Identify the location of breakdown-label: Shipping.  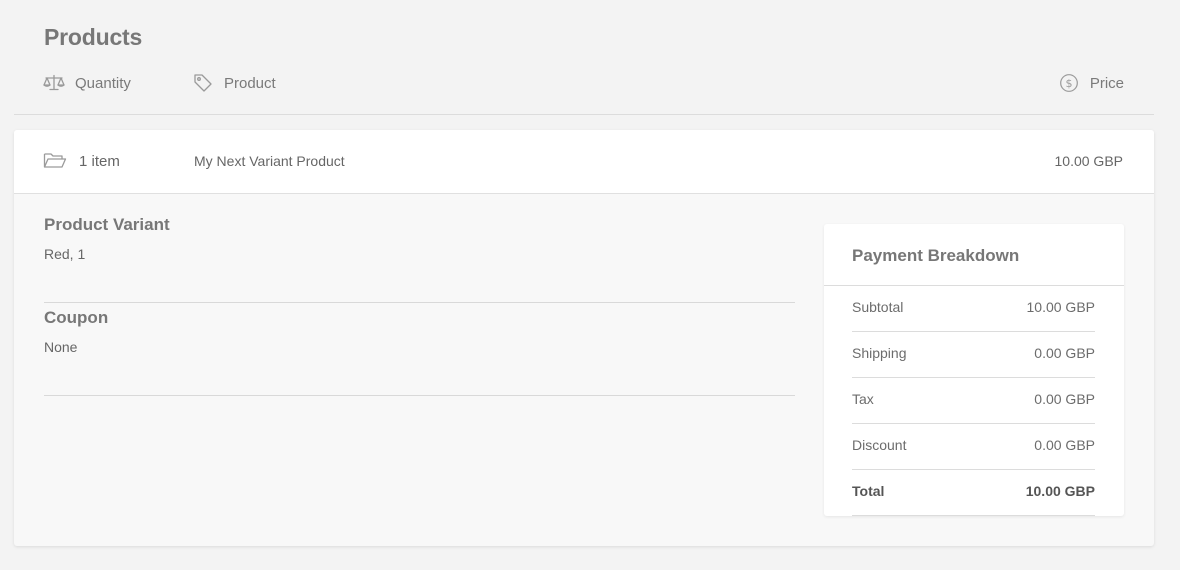
(879, 353).